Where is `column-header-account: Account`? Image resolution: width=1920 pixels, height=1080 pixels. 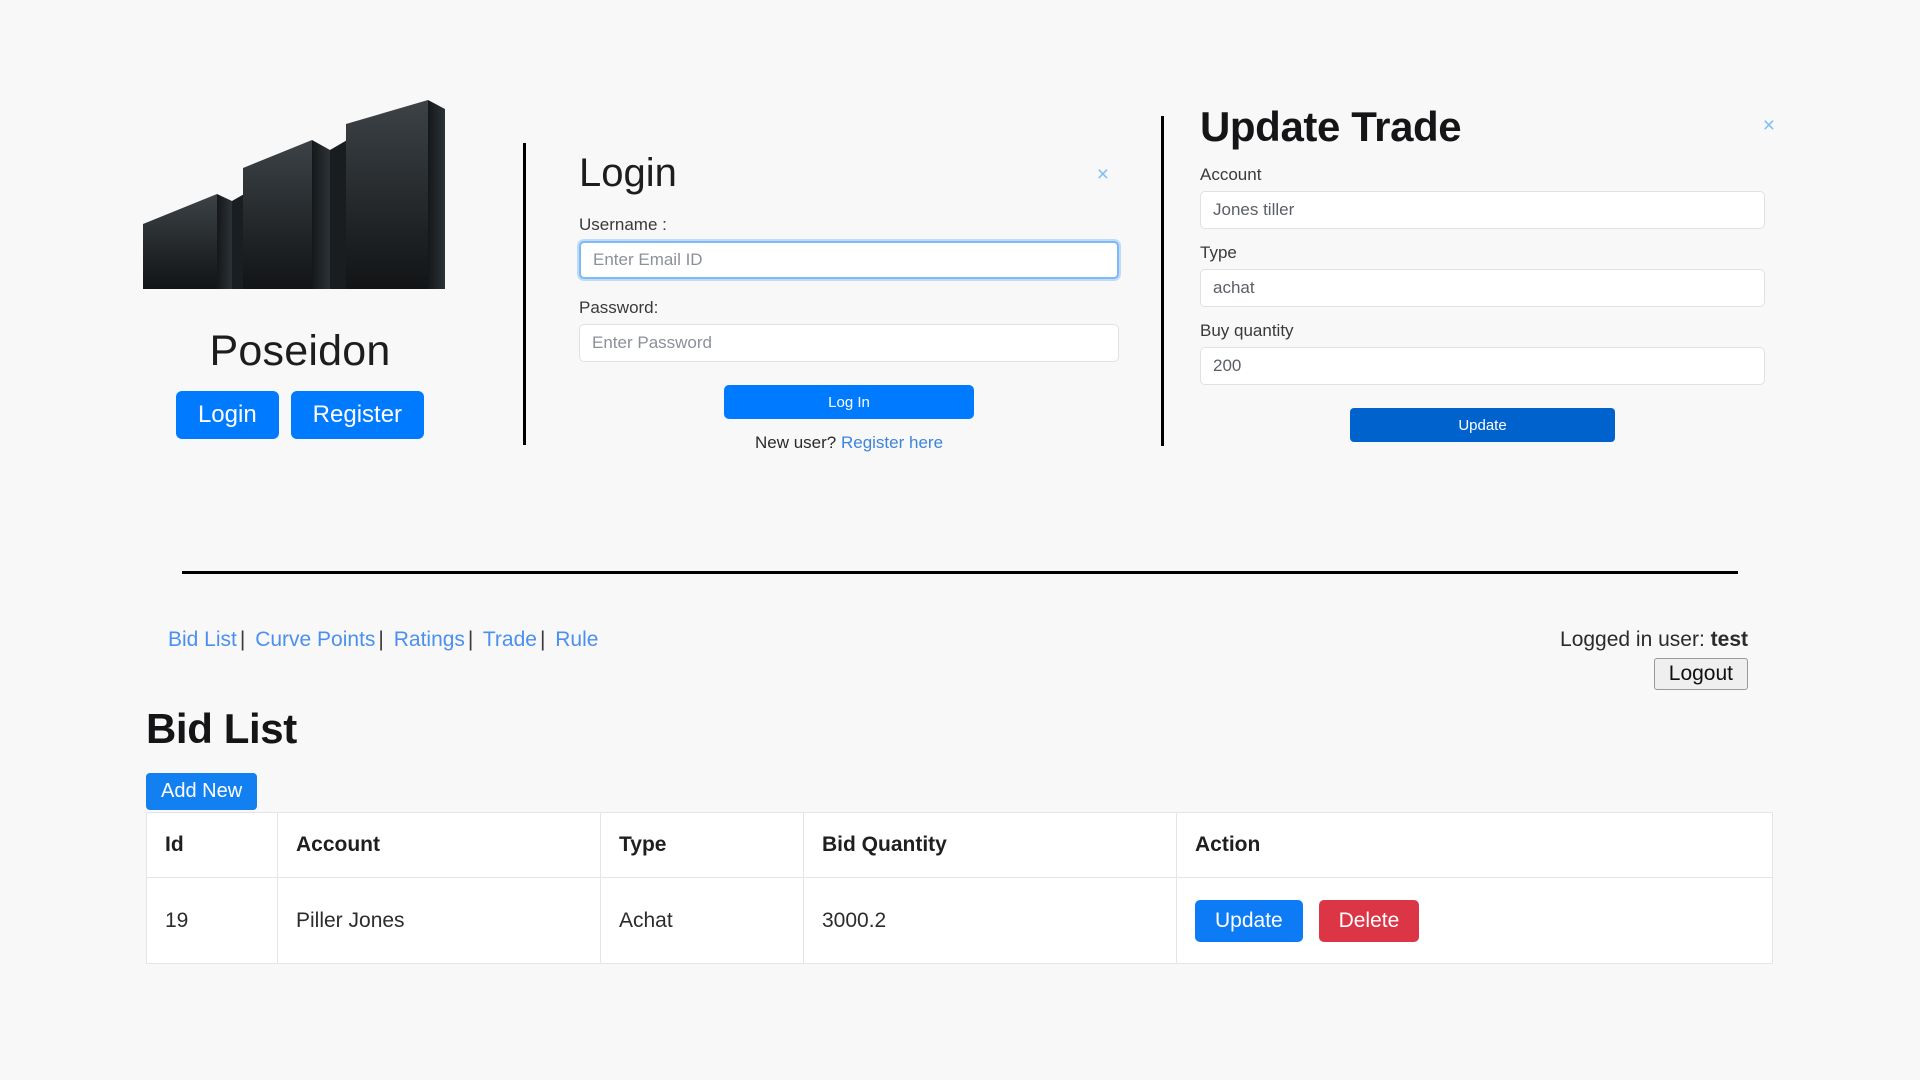
column-header-account: Account is located at coordinates (439, 845).